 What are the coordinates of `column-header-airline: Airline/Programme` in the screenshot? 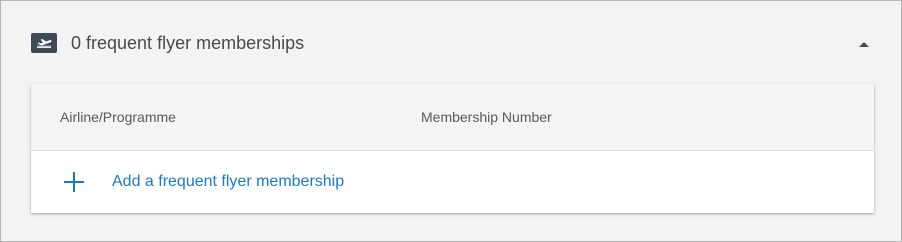 It's located at (118, 117).